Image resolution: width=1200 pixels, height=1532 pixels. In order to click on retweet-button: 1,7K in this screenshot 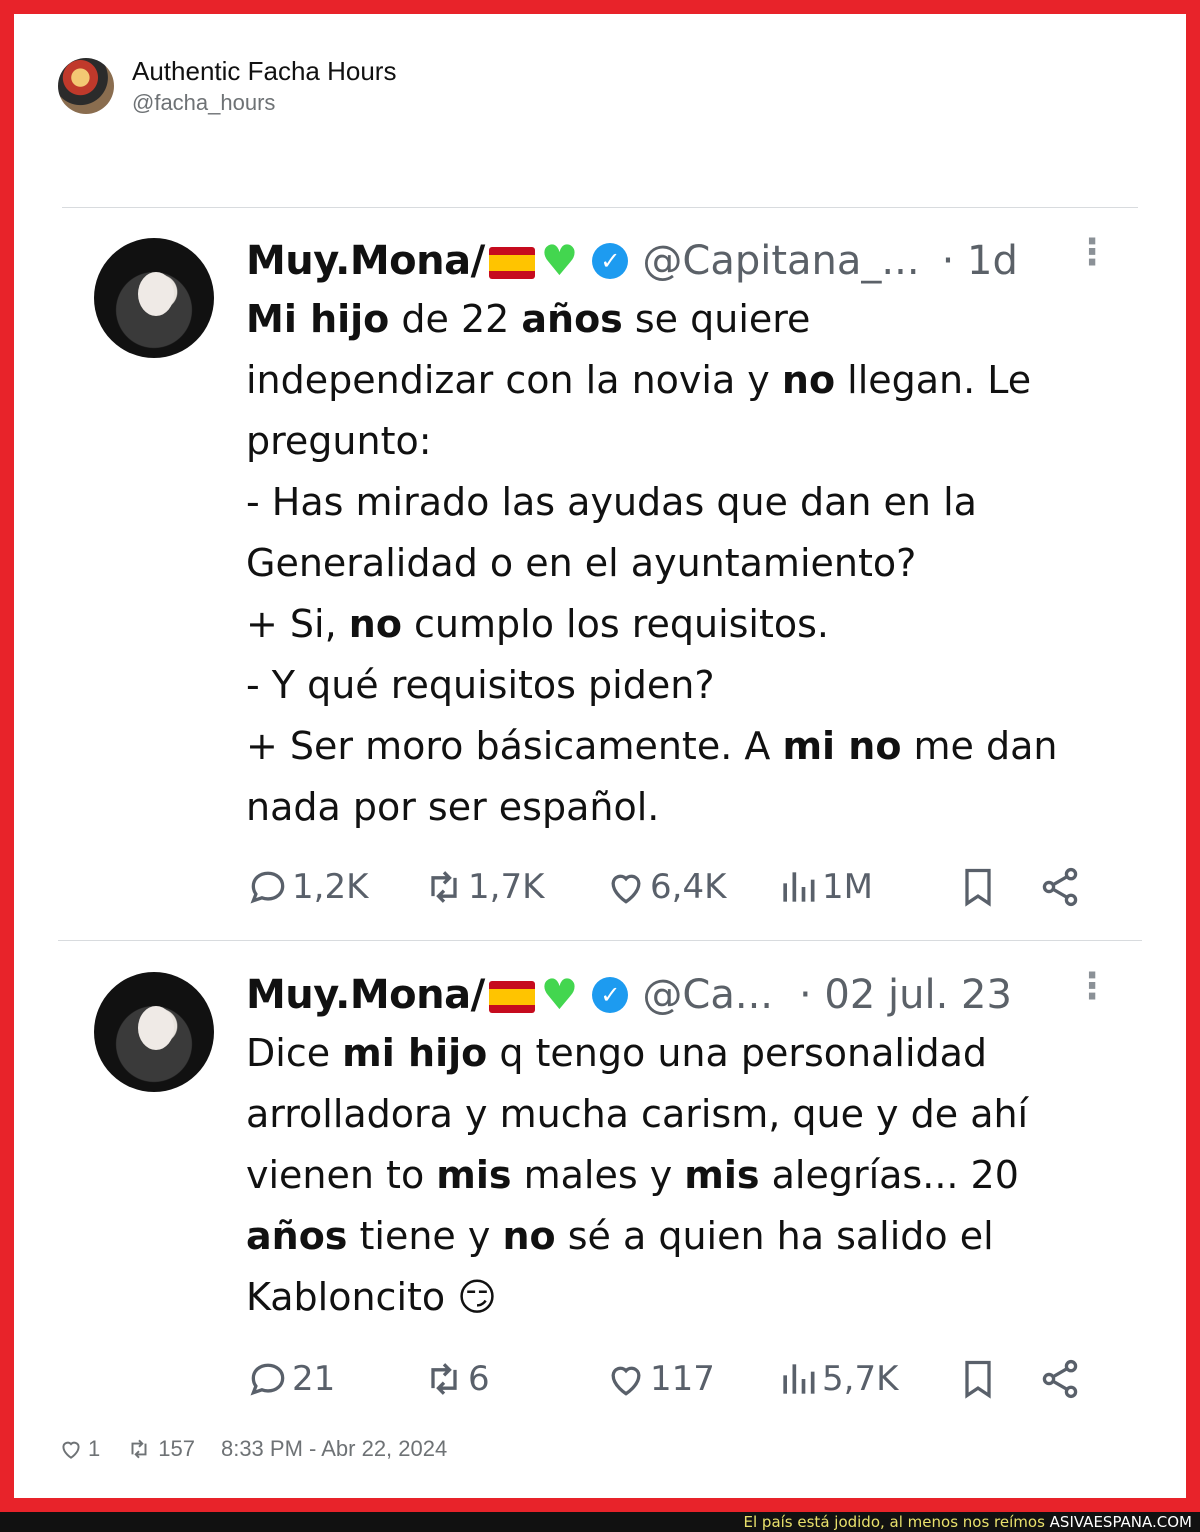, I will do `click(483, 887)`.